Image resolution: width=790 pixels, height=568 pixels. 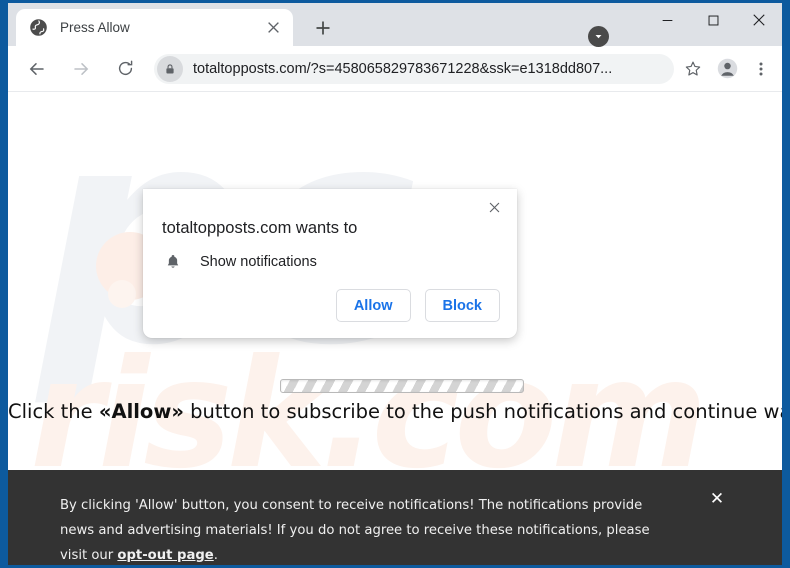 What do you see at coordinates (693, 69) in the screenshot?
I see `star-icon` at bounding box center [693, 69].